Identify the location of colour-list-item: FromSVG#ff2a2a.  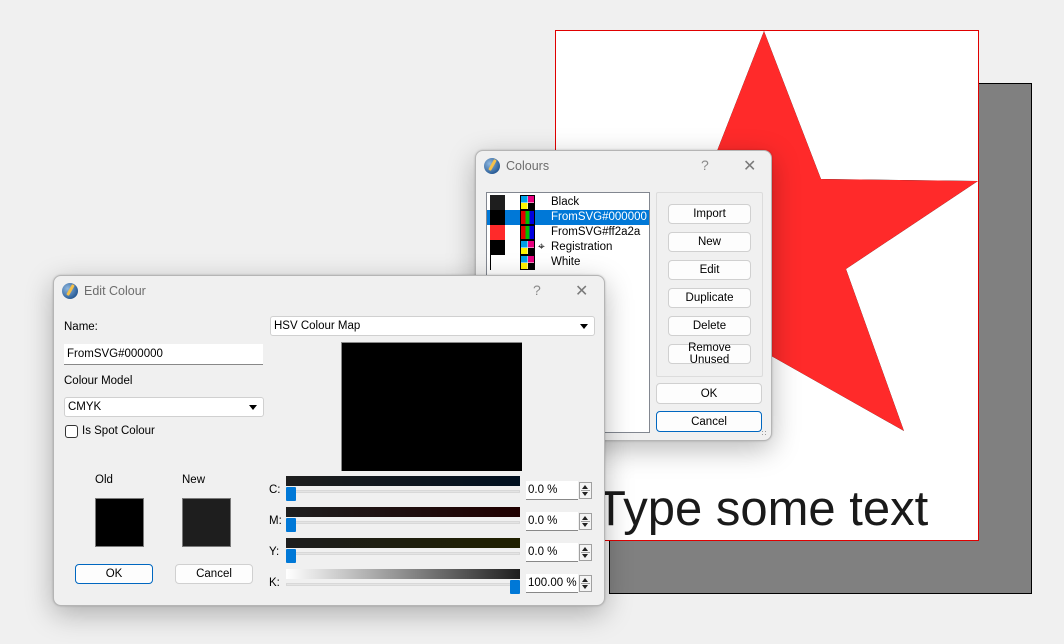
(568, 232).